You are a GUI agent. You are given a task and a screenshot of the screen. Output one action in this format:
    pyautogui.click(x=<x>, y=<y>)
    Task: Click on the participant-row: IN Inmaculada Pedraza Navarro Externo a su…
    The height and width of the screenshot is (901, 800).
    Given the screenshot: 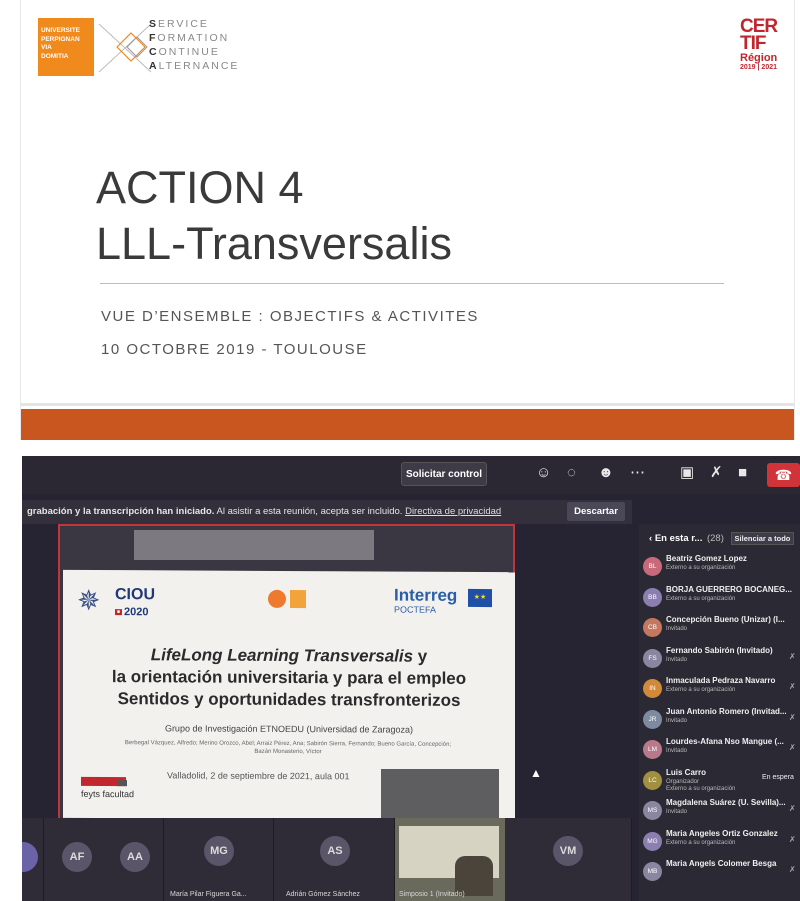 What is the action you would take?
    pyautogui.click(x=719, y=688)
    